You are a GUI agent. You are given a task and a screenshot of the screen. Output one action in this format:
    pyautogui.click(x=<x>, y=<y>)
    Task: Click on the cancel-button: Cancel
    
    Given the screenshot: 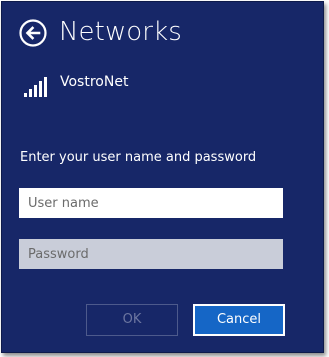 What is the action you would take?
    pyautogui.click(x=239, y=320)
    